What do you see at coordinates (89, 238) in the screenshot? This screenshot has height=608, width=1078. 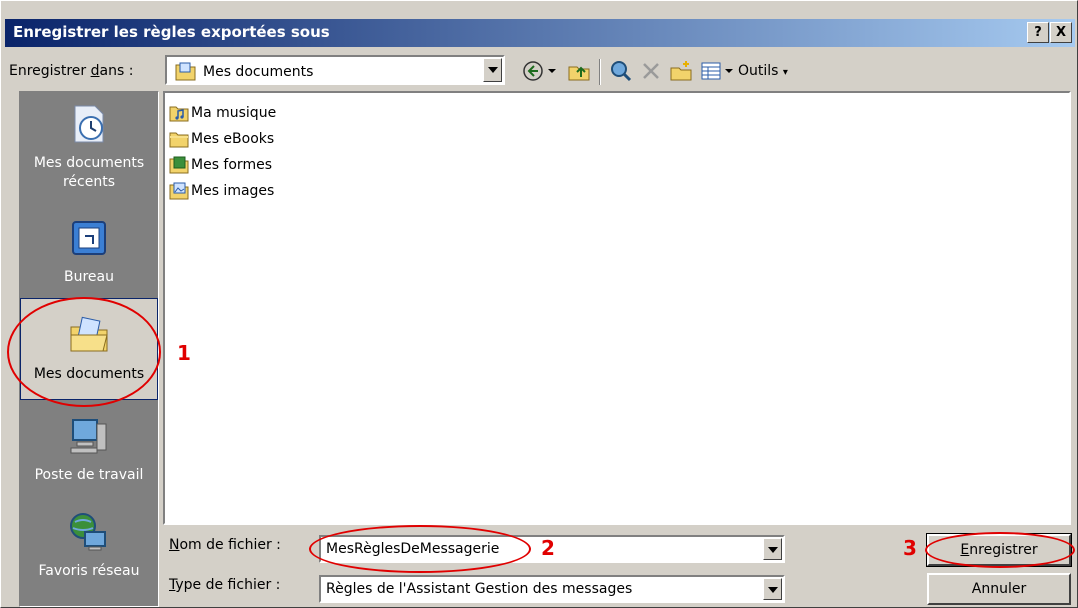 I see `desktop-icon` at bounding box center [89, 238].